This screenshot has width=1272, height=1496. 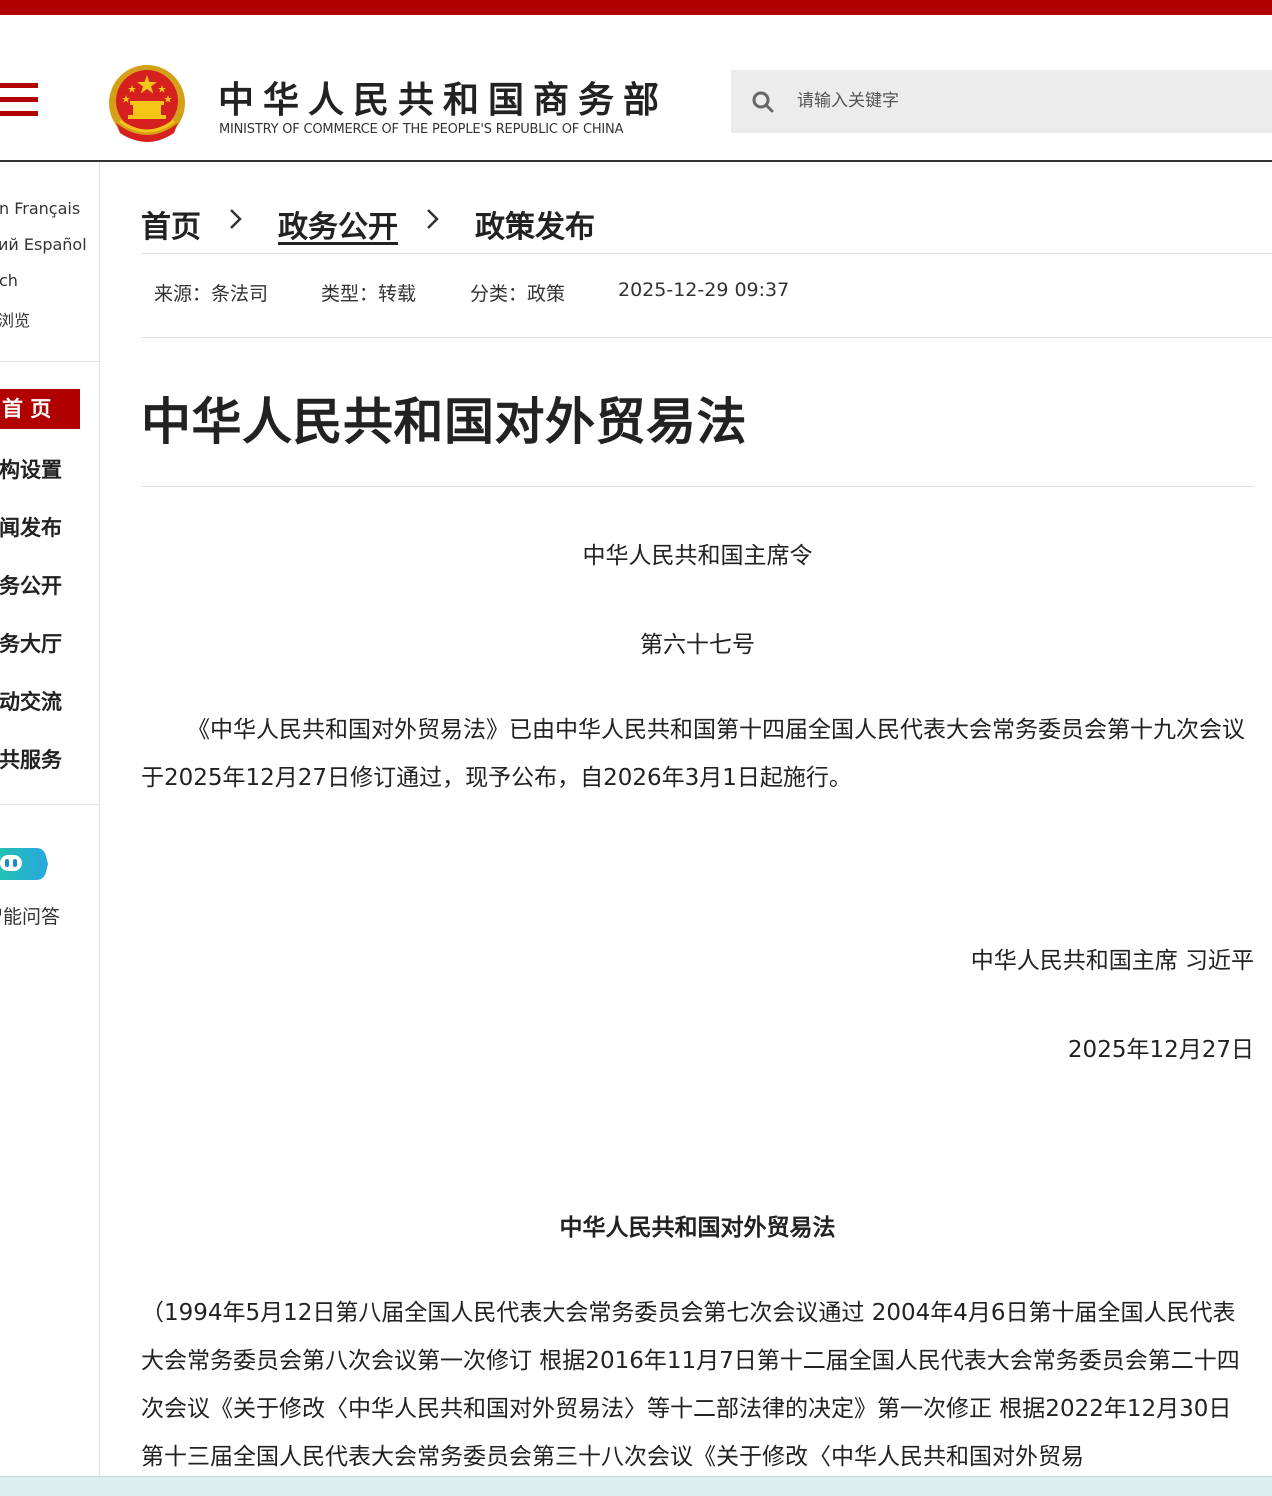 I want to click on signature: 中华人民共和国主席 习近平, so click(x=1112, y=961).